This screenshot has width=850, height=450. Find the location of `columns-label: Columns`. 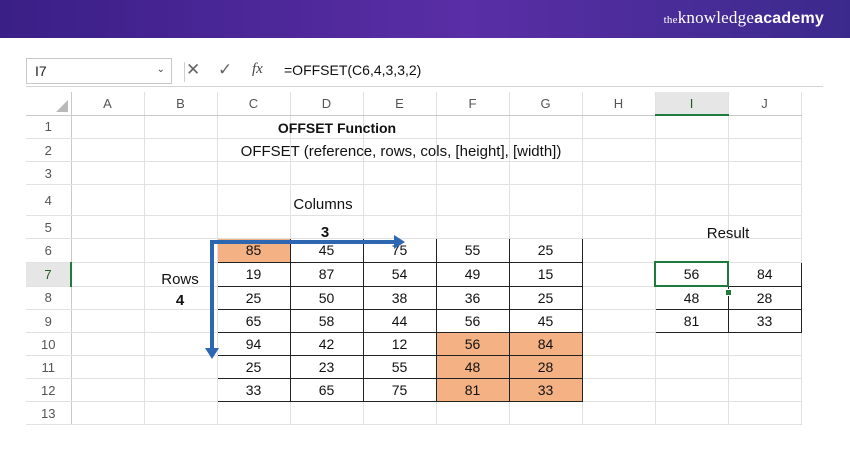

columns-label: Columns is located at coordinates (323, 204).